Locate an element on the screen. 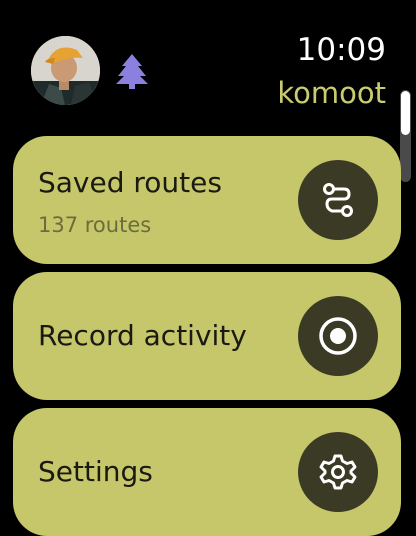 This screenshot has width=416, height=536. brand-label: komoot is located at coordinates (331, 93).